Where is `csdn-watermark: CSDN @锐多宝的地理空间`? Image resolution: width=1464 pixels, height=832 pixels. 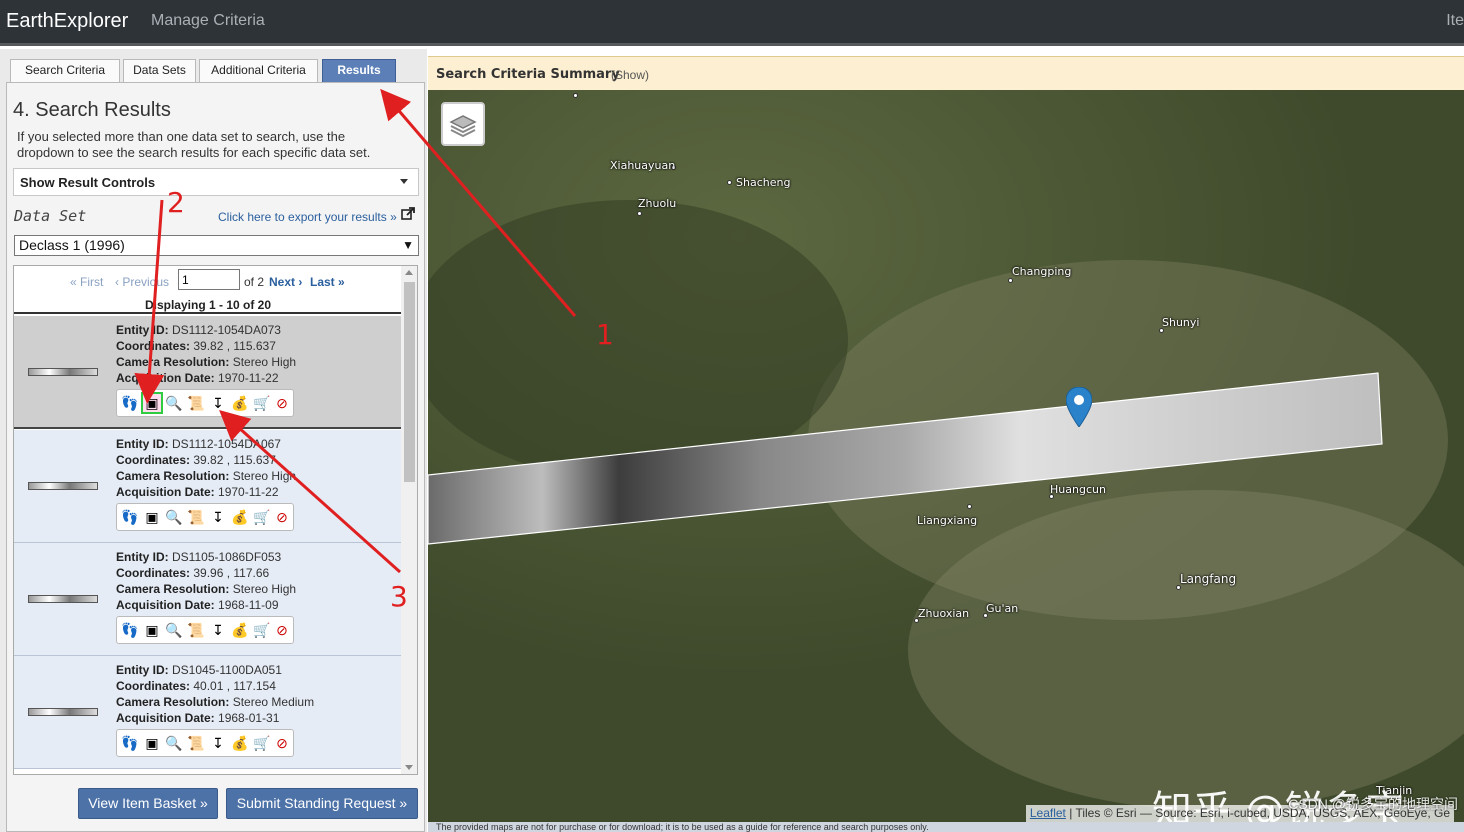 csdn-watermark: CSDN @锐多宝的地理空间 is located at coordinates (1373, 804).